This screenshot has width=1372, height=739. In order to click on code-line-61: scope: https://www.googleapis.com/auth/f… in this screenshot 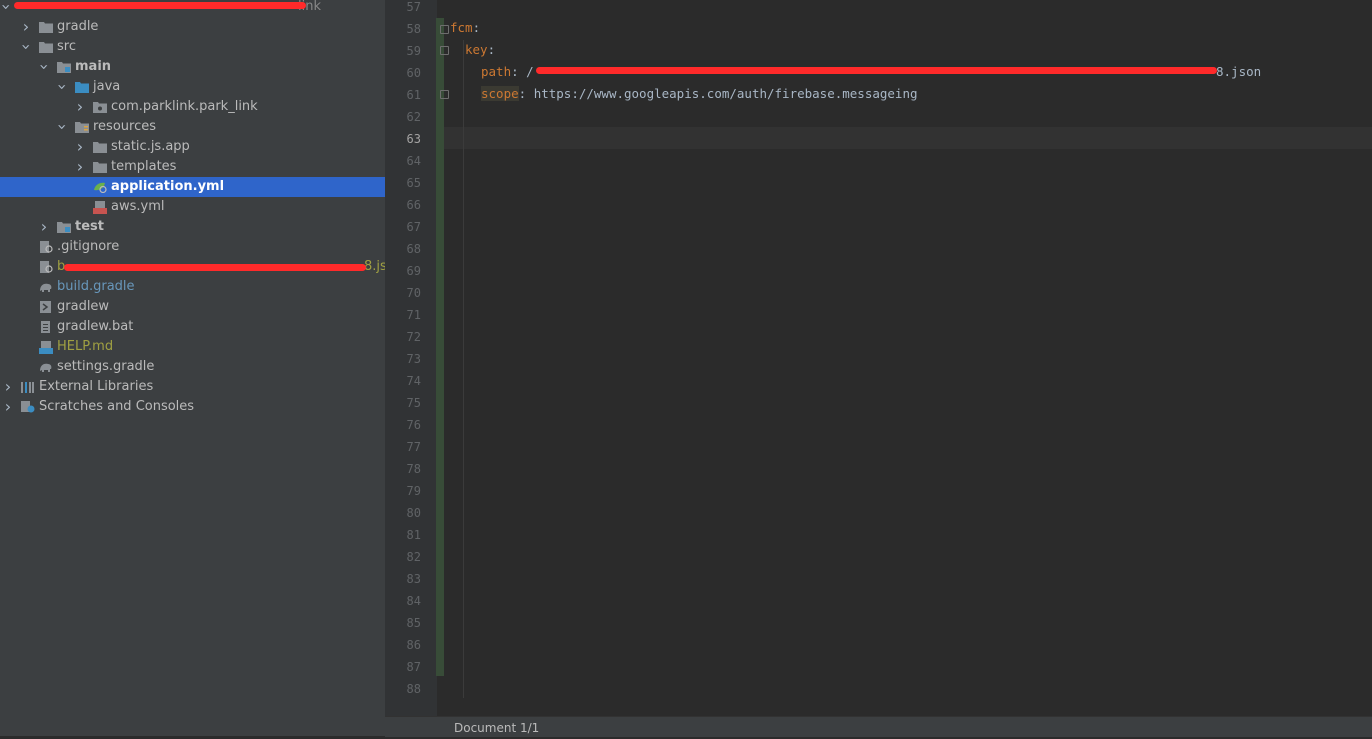, I will do `click(699, 94)`.